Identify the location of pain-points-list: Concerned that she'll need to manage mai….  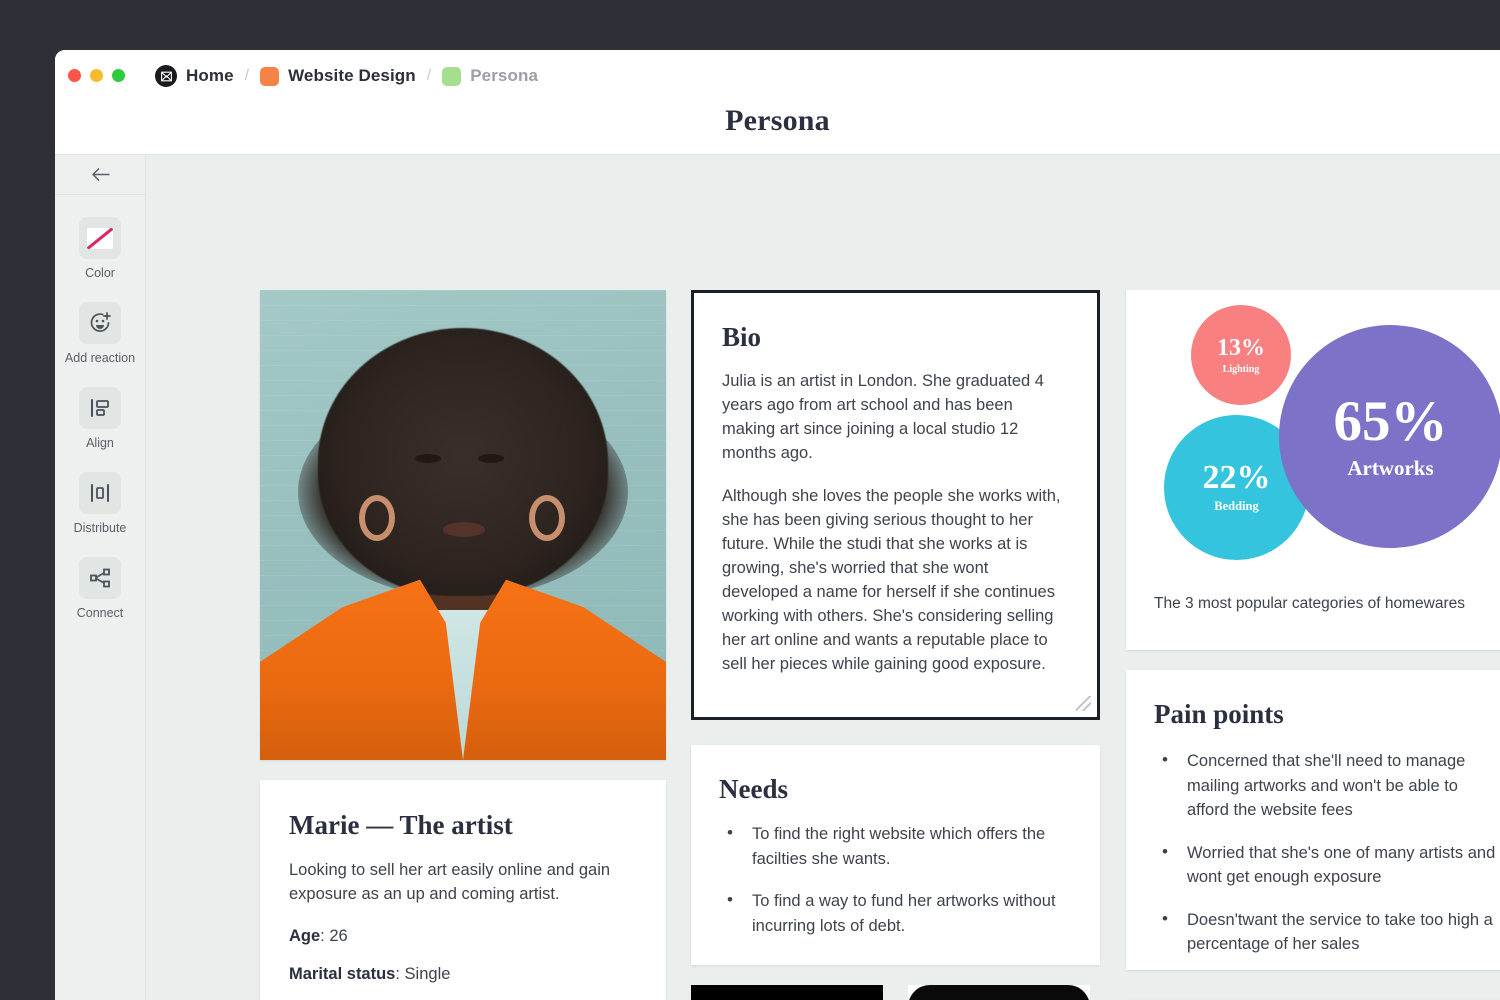
(1327, 852).